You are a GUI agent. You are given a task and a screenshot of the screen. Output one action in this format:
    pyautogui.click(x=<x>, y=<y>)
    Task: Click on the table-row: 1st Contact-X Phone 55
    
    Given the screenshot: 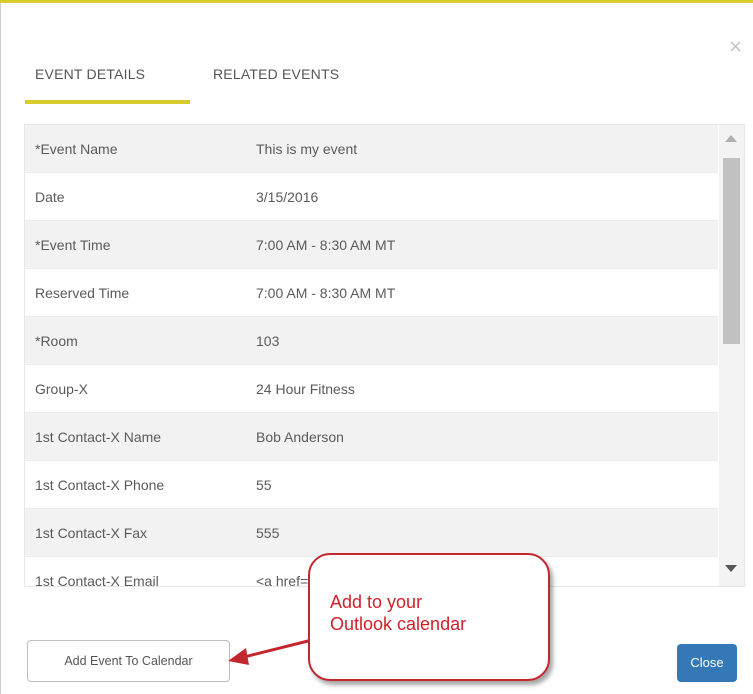 What is the action you would take?
    pyautogui.click(x=371, y=484)
    